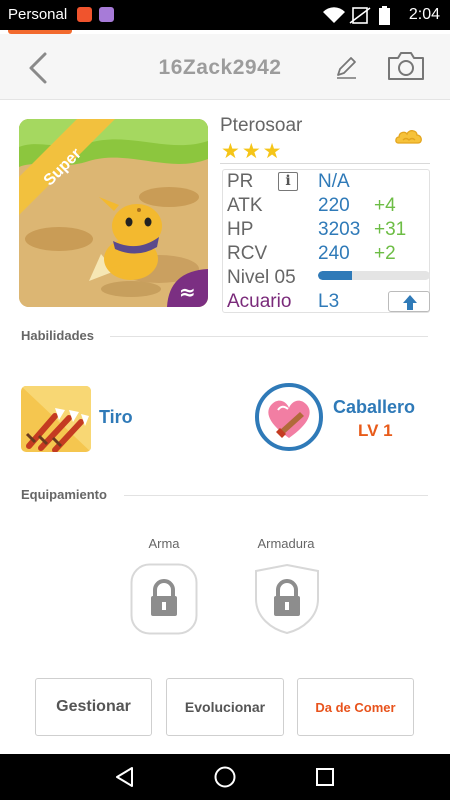 The image size is (450, 800). What do you see at coordinates (113, 213) in the screenshot?
I see `monster-portrait: Super ≈` at bounding box center [113, 213].